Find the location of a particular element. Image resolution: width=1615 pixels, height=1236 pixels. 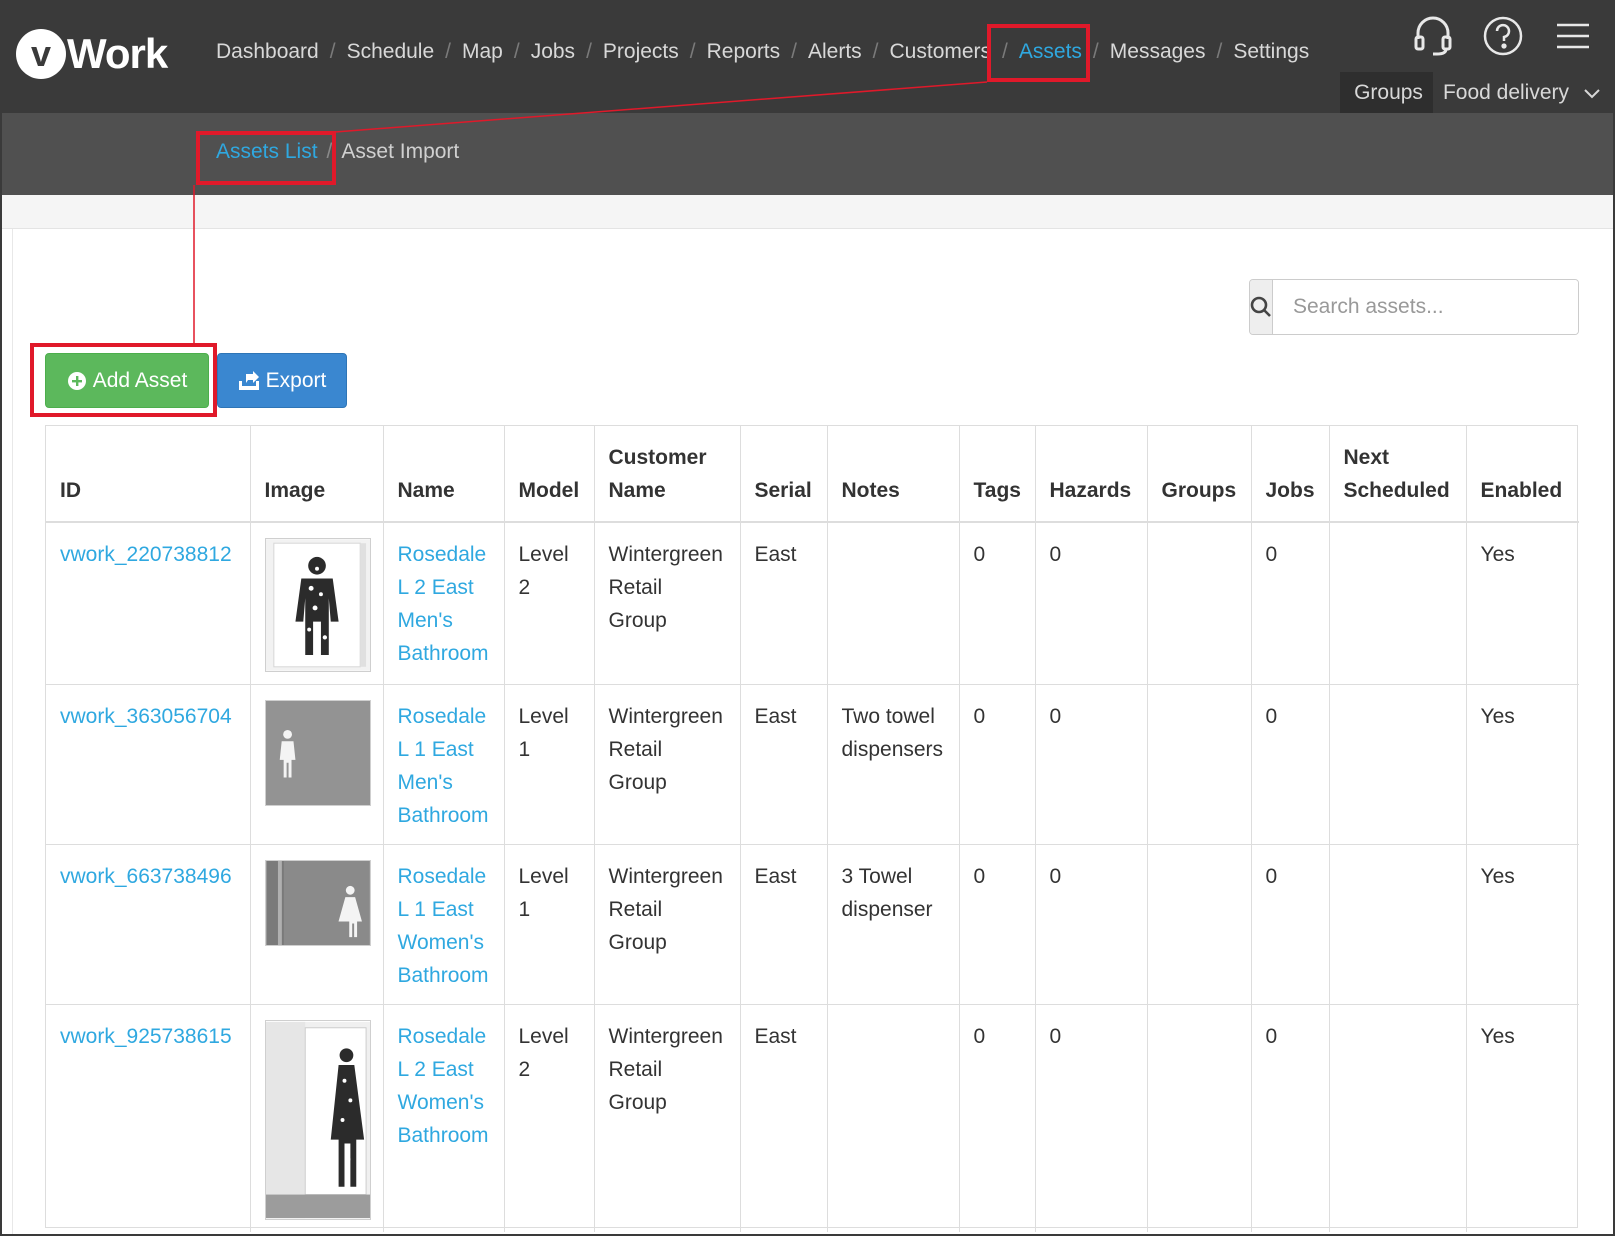

nav-schedule: Schedule is located at coordinates (391, 52).